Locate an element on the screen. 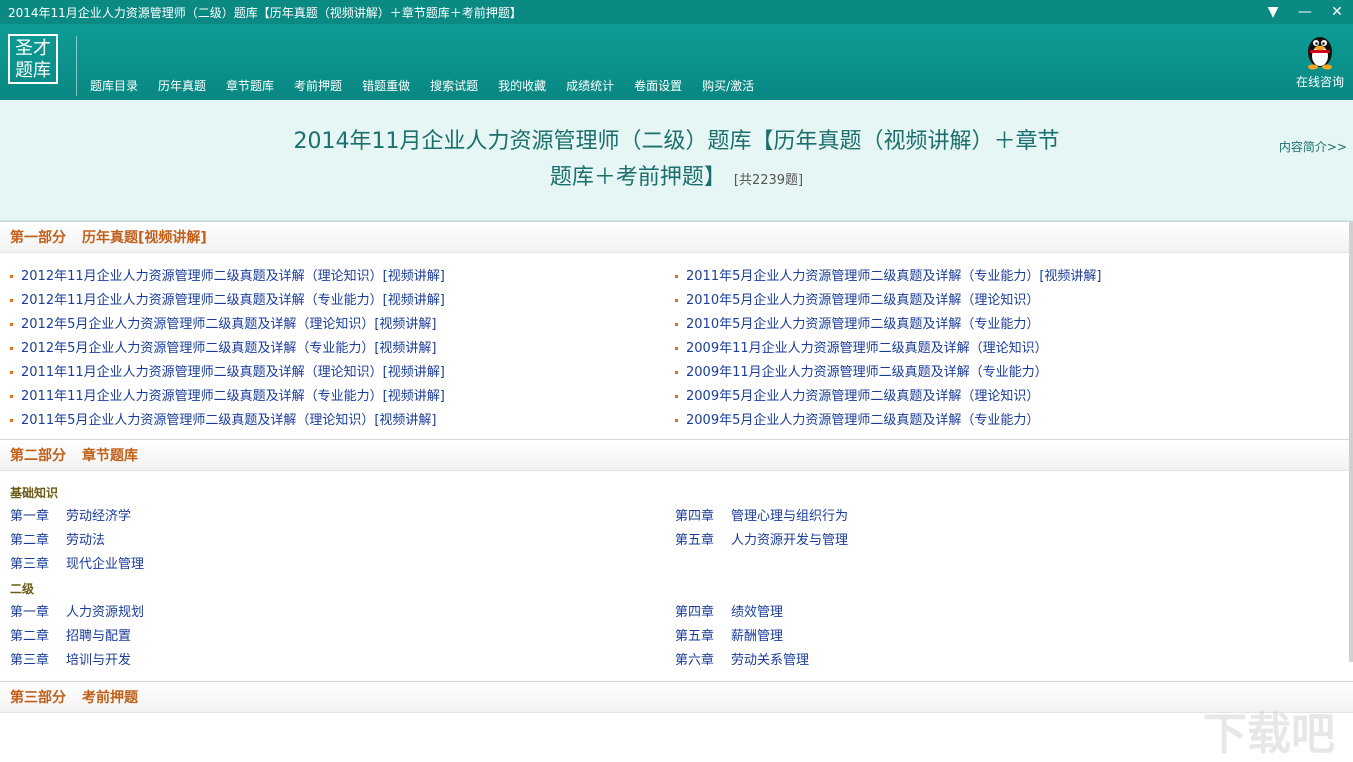  nav-search: 搜索试题 is located at coordinates (454, 86).